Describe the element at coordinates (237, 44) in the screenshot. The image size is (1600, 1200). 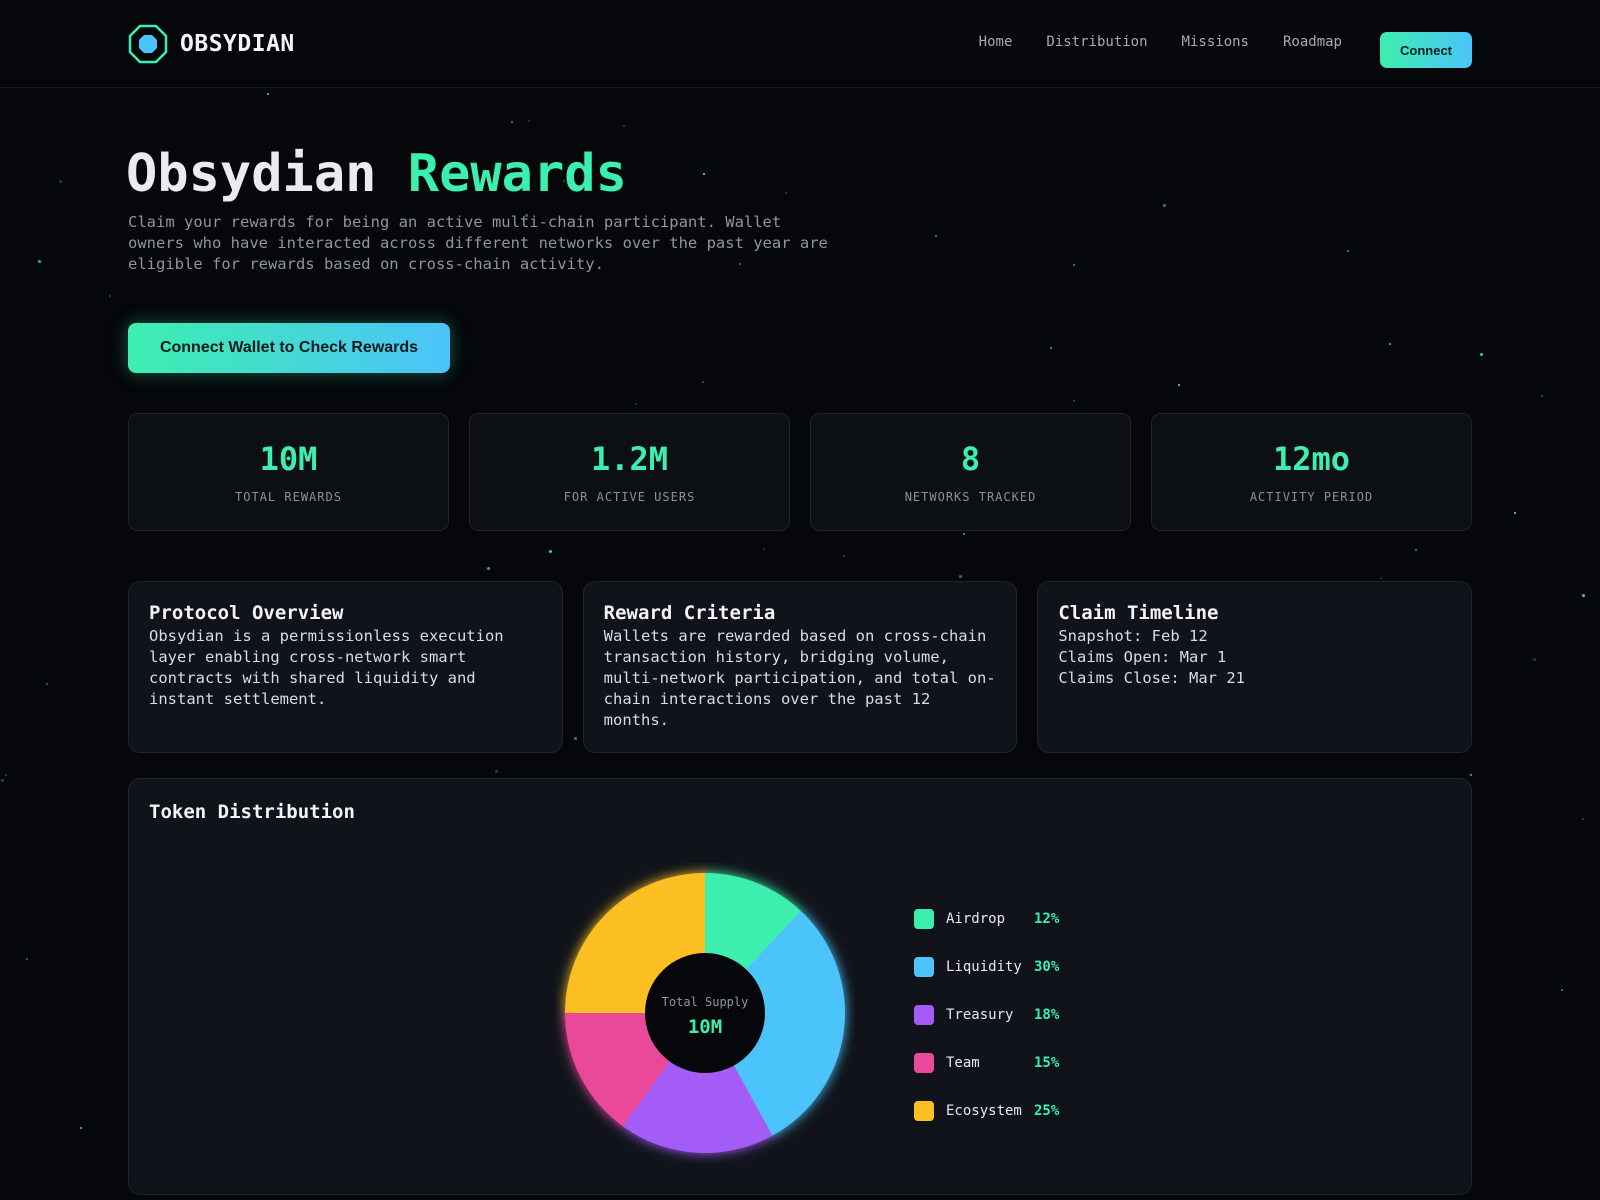
I see `brand-name: OBSYDIAN` at that location.